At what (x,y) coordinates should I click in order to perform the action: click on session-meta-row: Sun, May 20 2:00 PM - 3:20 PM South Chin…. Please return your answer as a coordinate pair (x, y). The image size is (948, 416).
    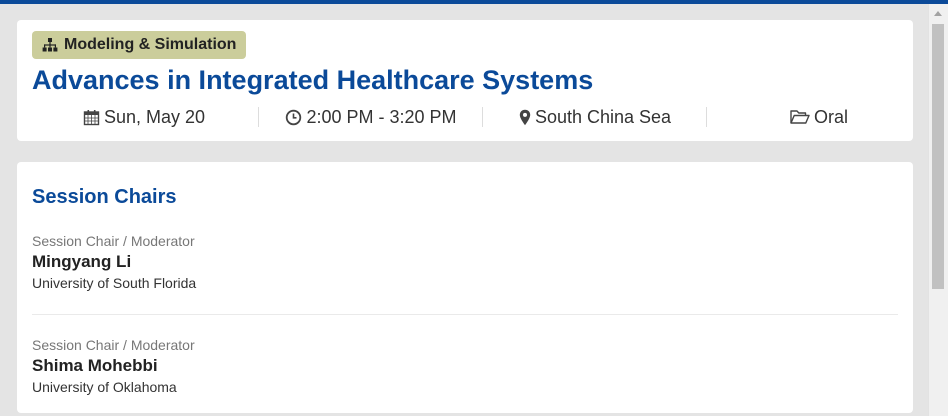
    Looking at the image, I should click on (480, 117).